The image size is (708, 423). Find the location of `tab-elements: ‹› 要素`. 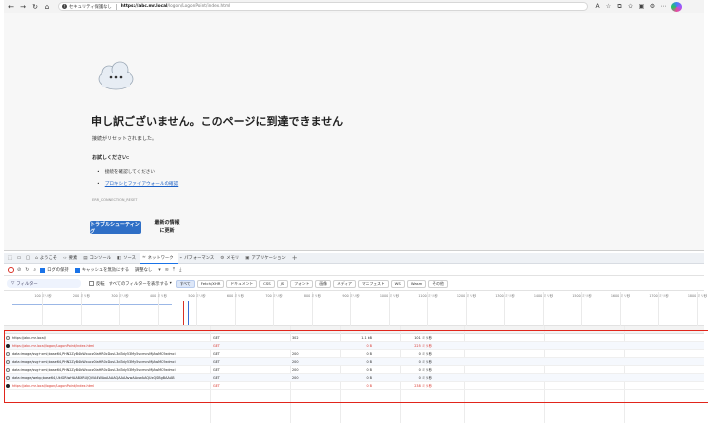

tab-elements: ‹› 要素 is located at coordinates (71, 258).